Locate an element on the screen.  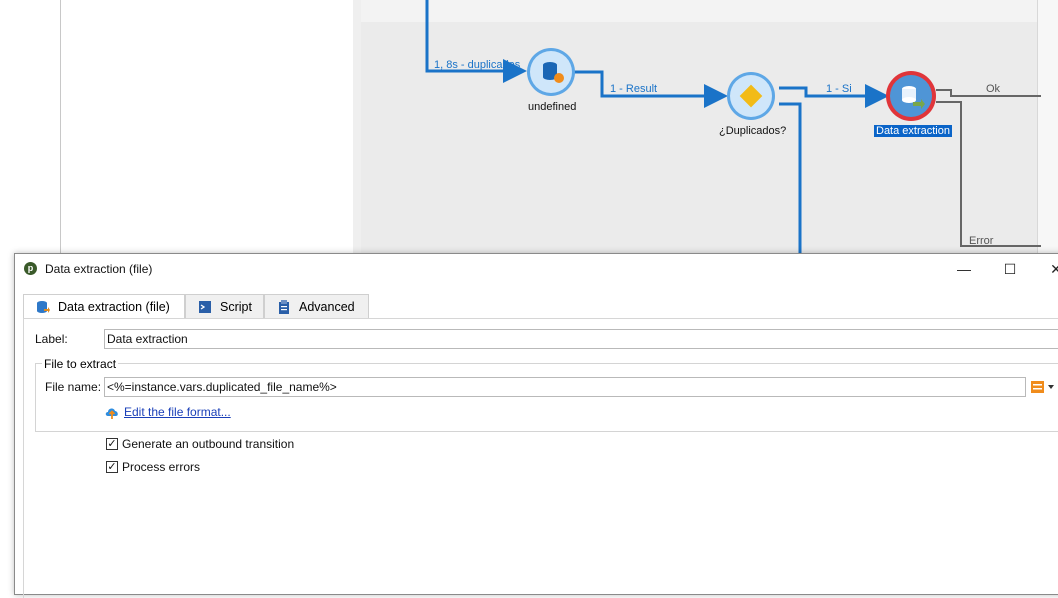
expression-editor-button is located at coordinates (1044, 387).